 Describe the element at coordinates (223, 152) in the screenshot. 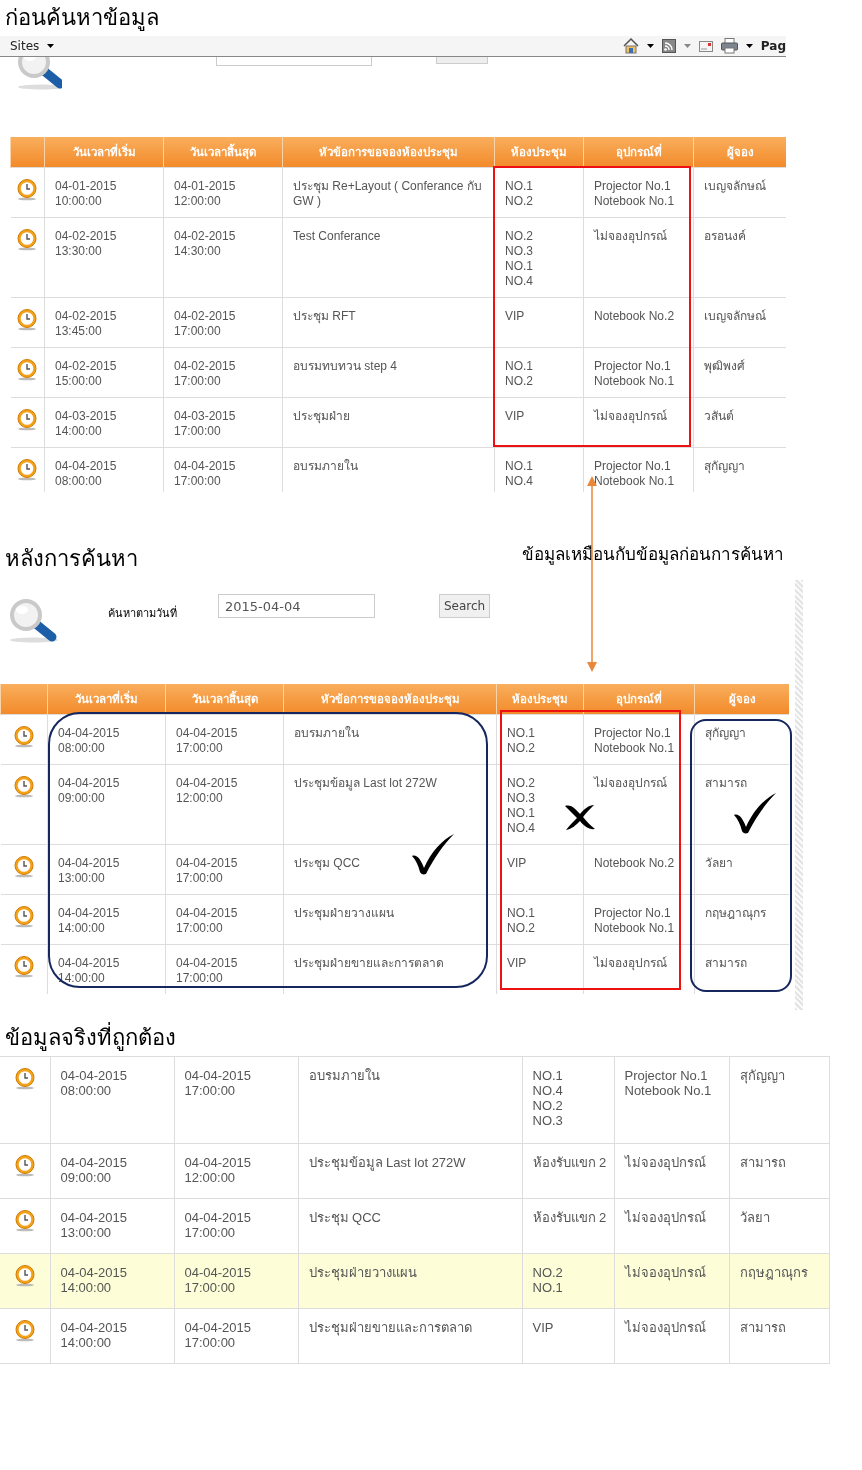

I see `column-header: วันเวลาสิ้นสุด` at that location.